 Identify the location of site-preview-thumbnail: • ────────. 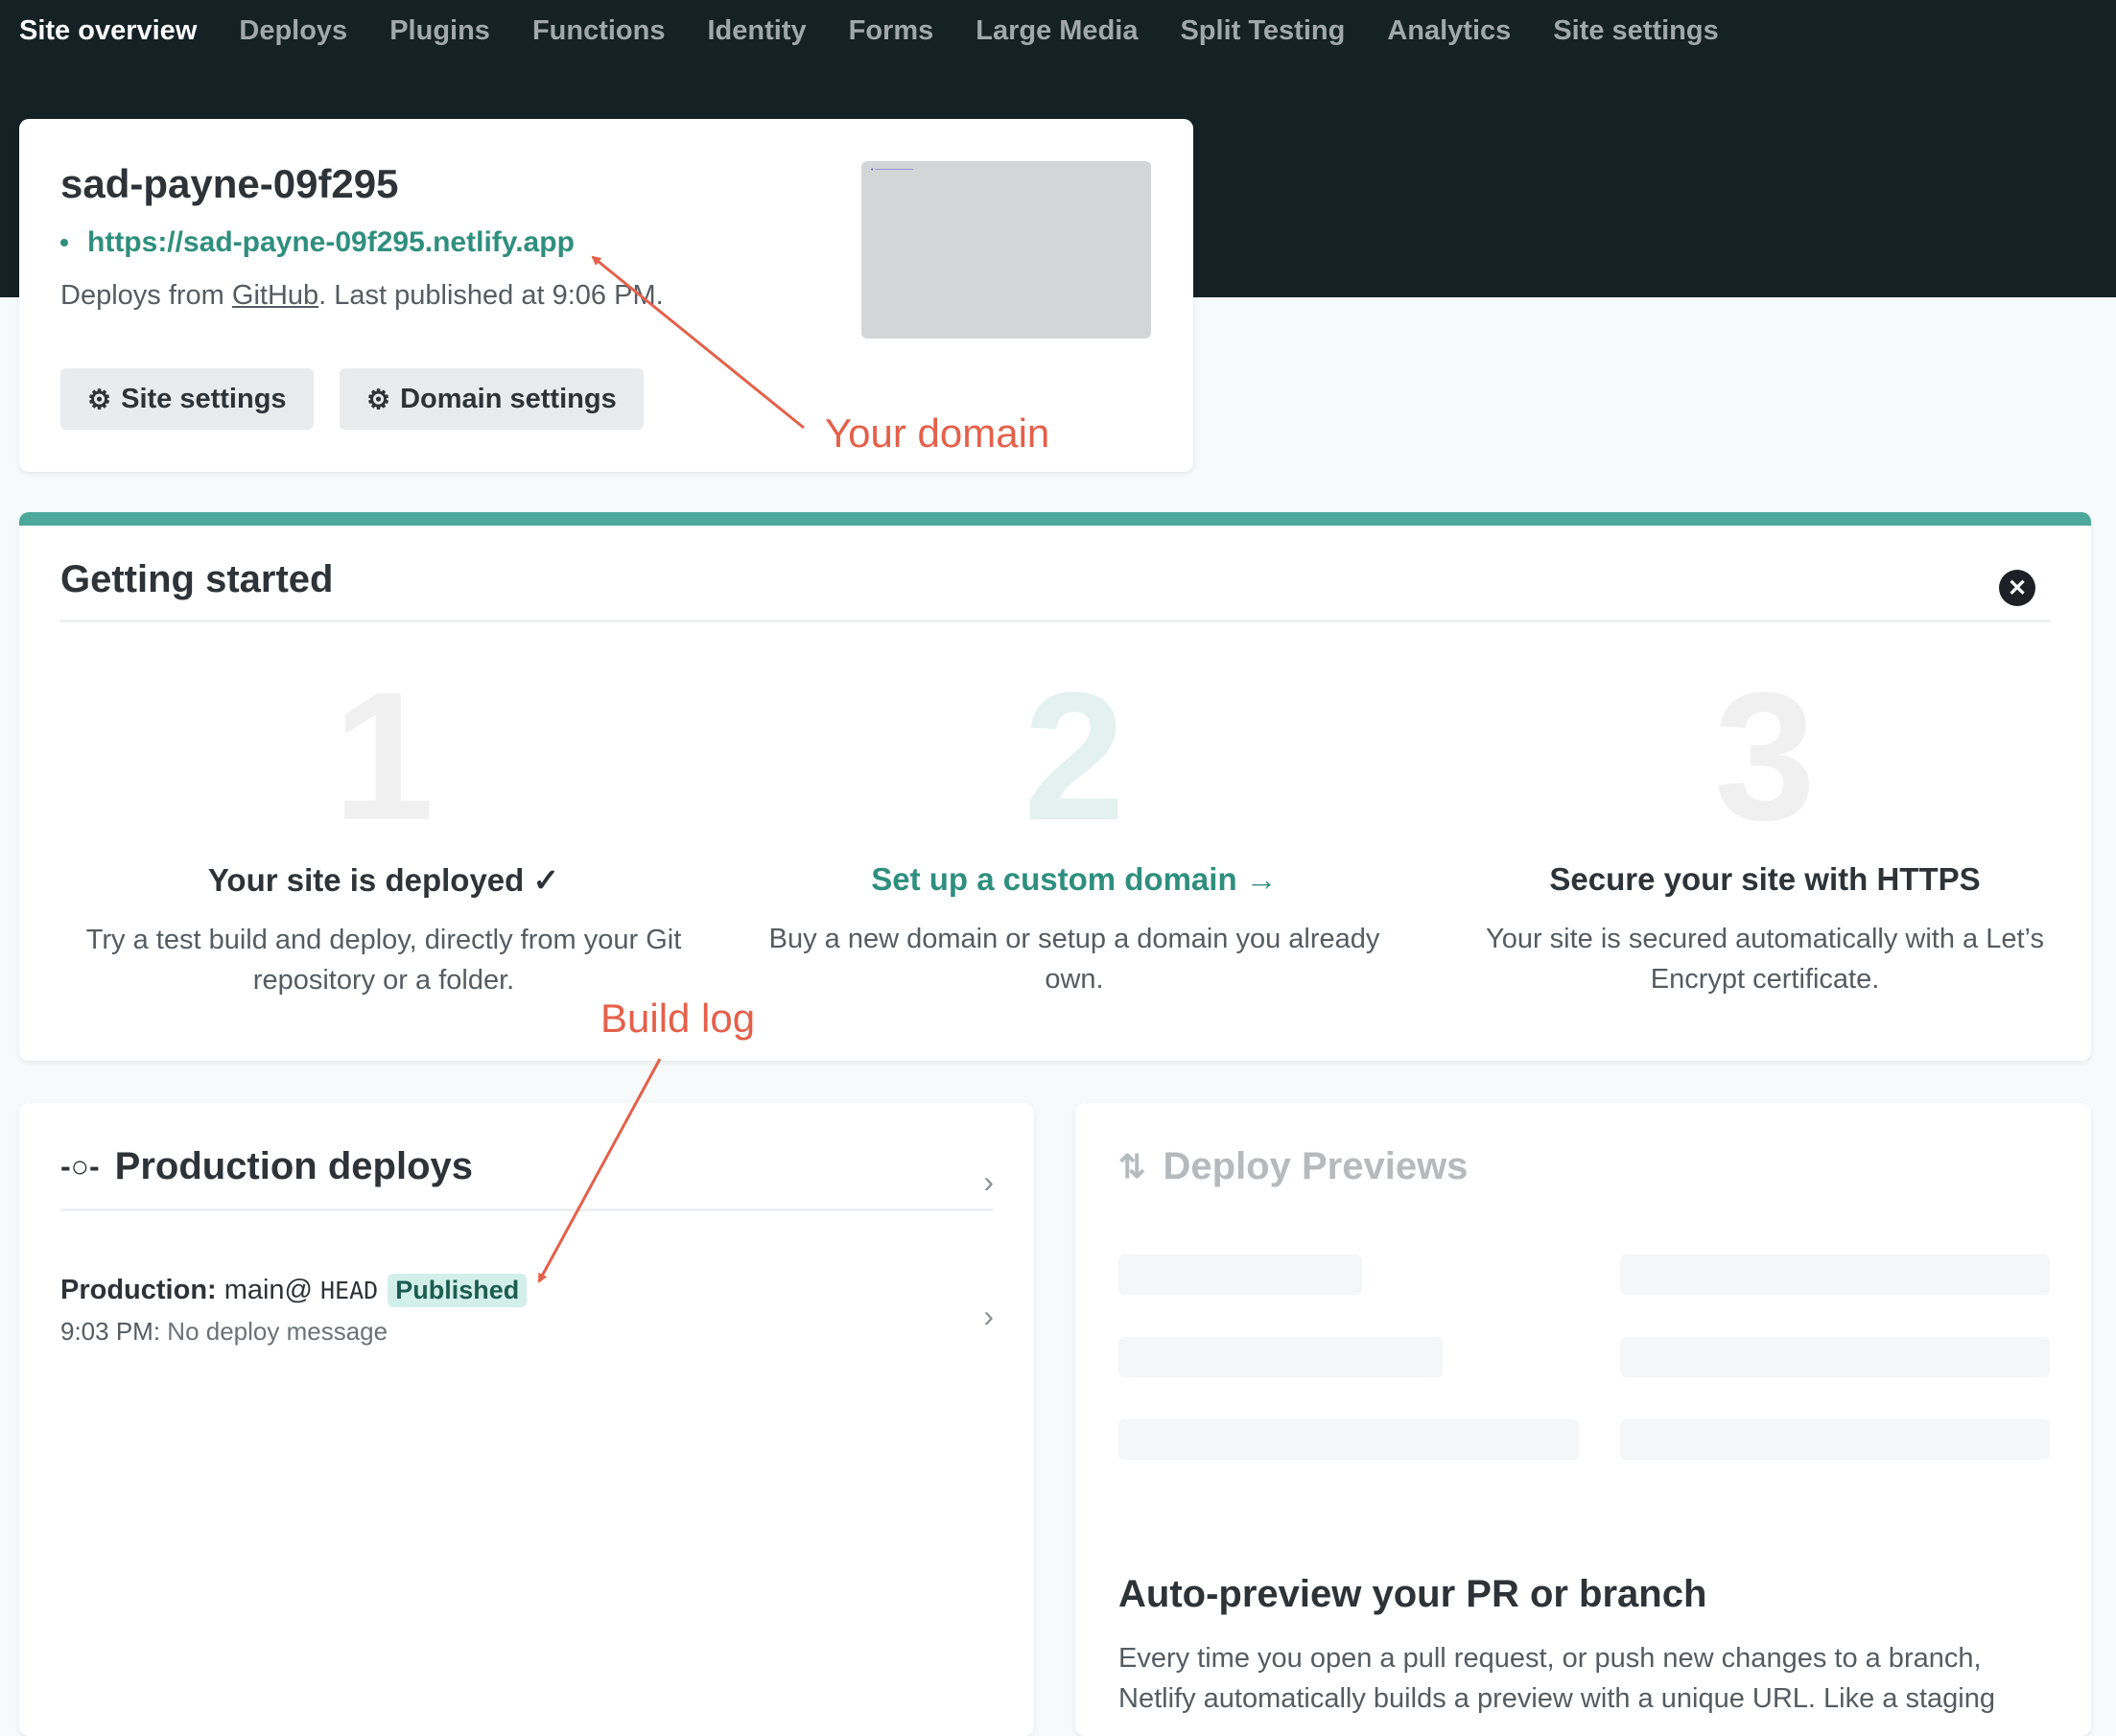
(1006, 250).